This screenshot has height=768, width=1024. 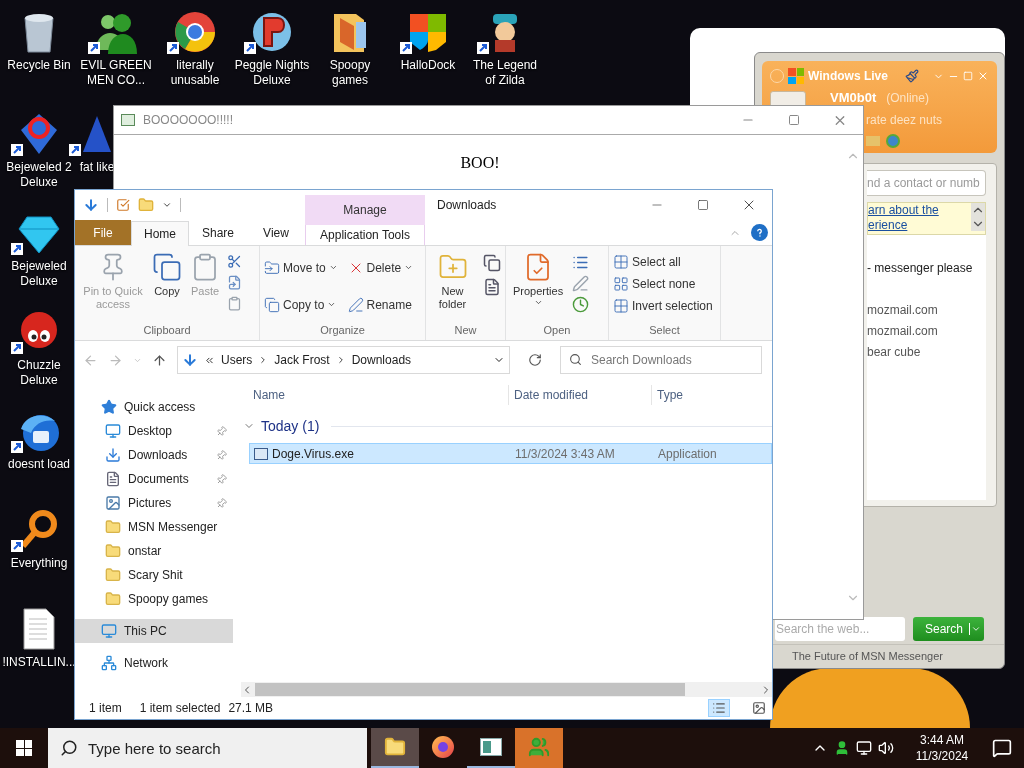 I want to click on nav-item: MSN Messenger, so click(x=154, y=527).